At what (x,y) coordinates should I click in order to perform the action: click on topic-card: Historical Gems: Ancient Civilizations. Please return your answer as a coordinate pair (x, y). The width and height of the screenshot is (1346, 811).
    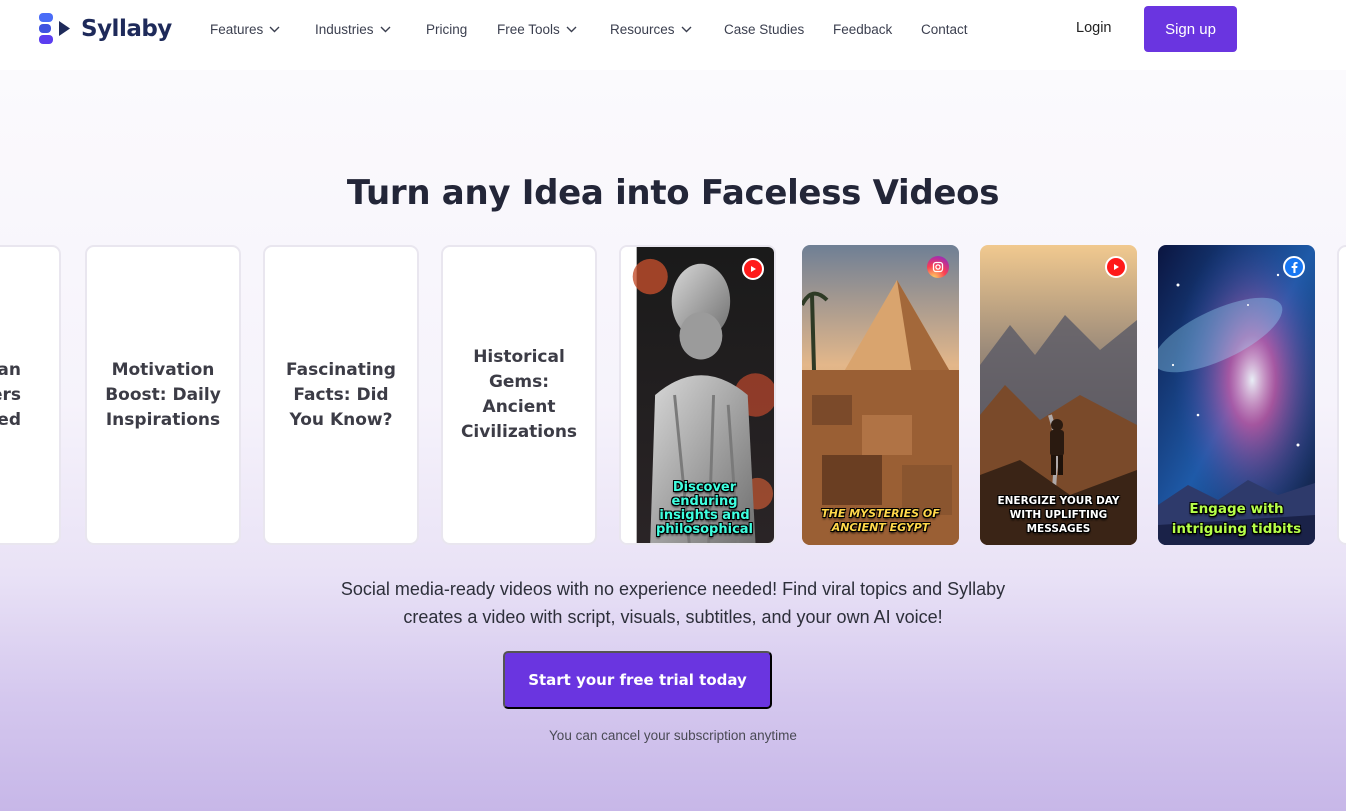
    Looking at the image, I should click on (519, 395).